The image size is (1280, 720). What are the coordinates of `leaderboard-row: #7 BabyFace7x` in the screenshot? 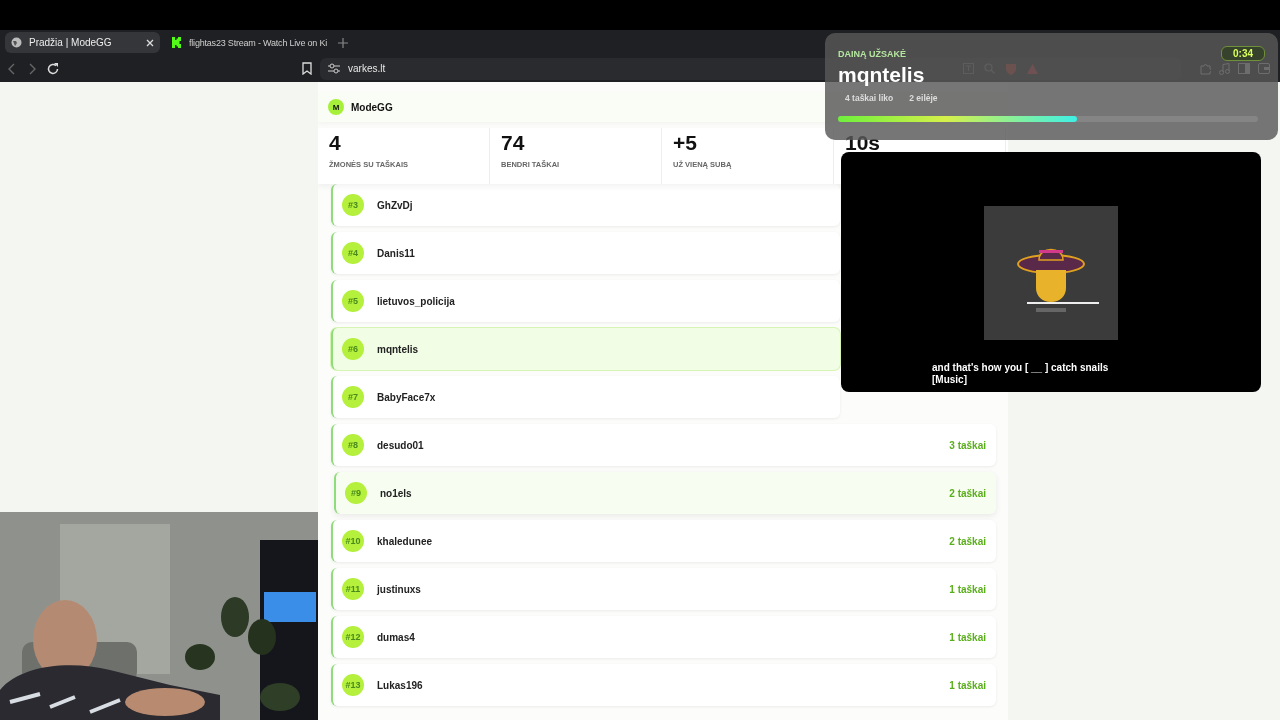 It's located at (585, 397).